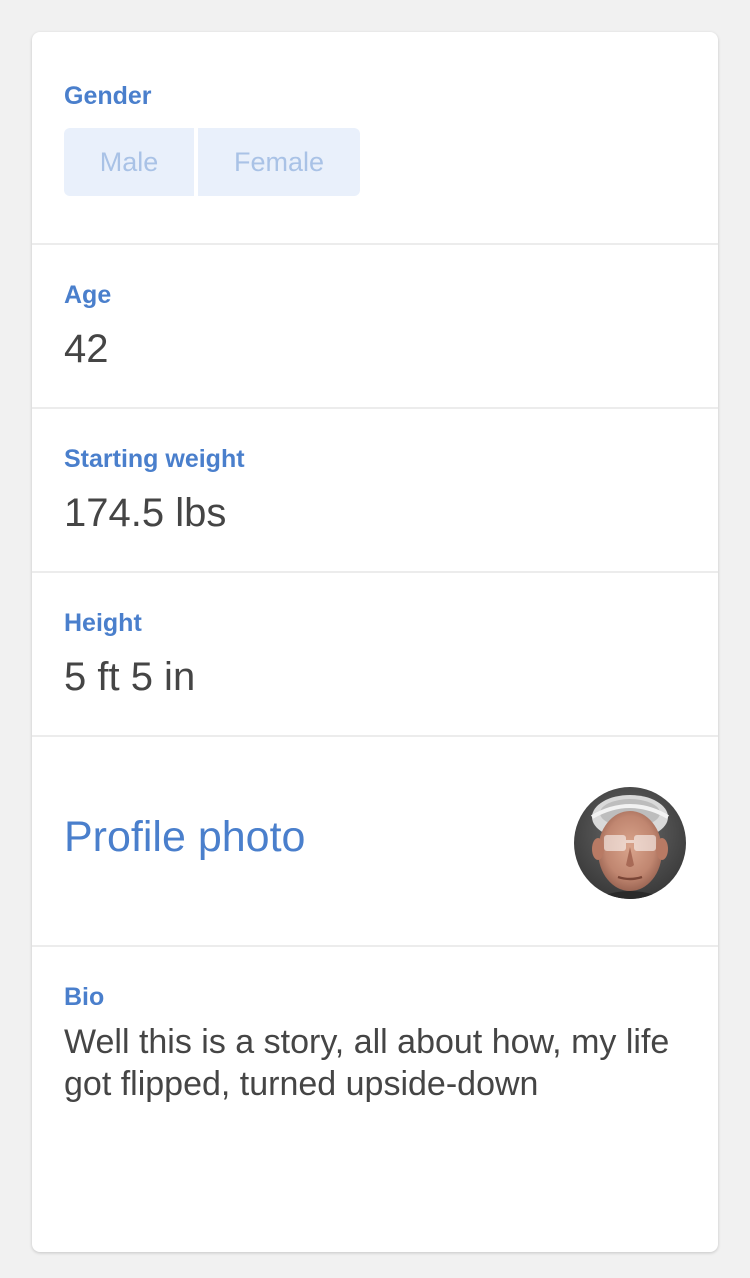 Image resolution: width=750 pixels, height=1278 pixels. I want to click on gender-male-button: Male, so click(129, 162).